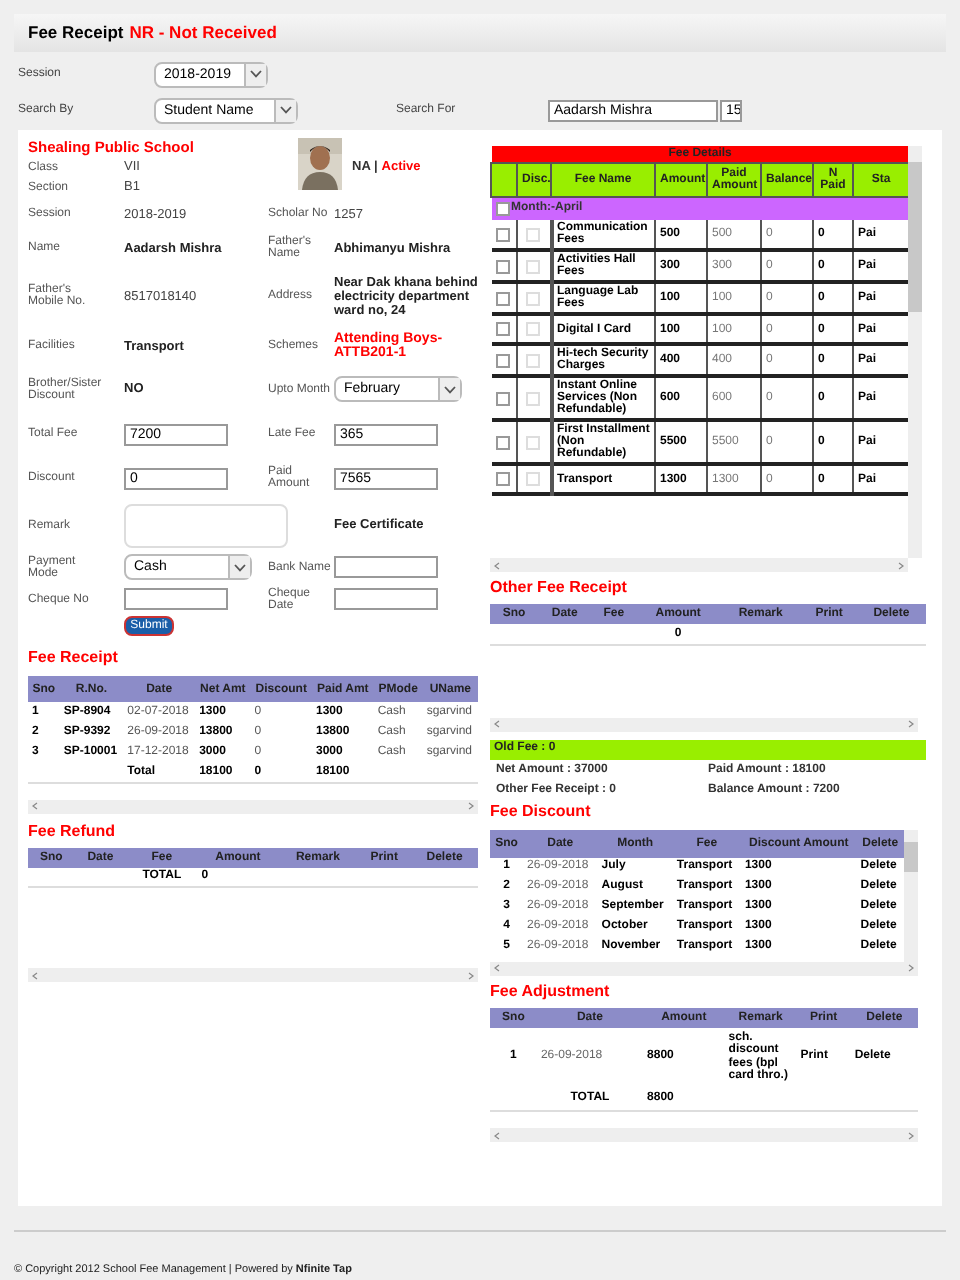  Describe the element at coordinates (504, 179) in the screenshot. I see `header-cell` at that location.